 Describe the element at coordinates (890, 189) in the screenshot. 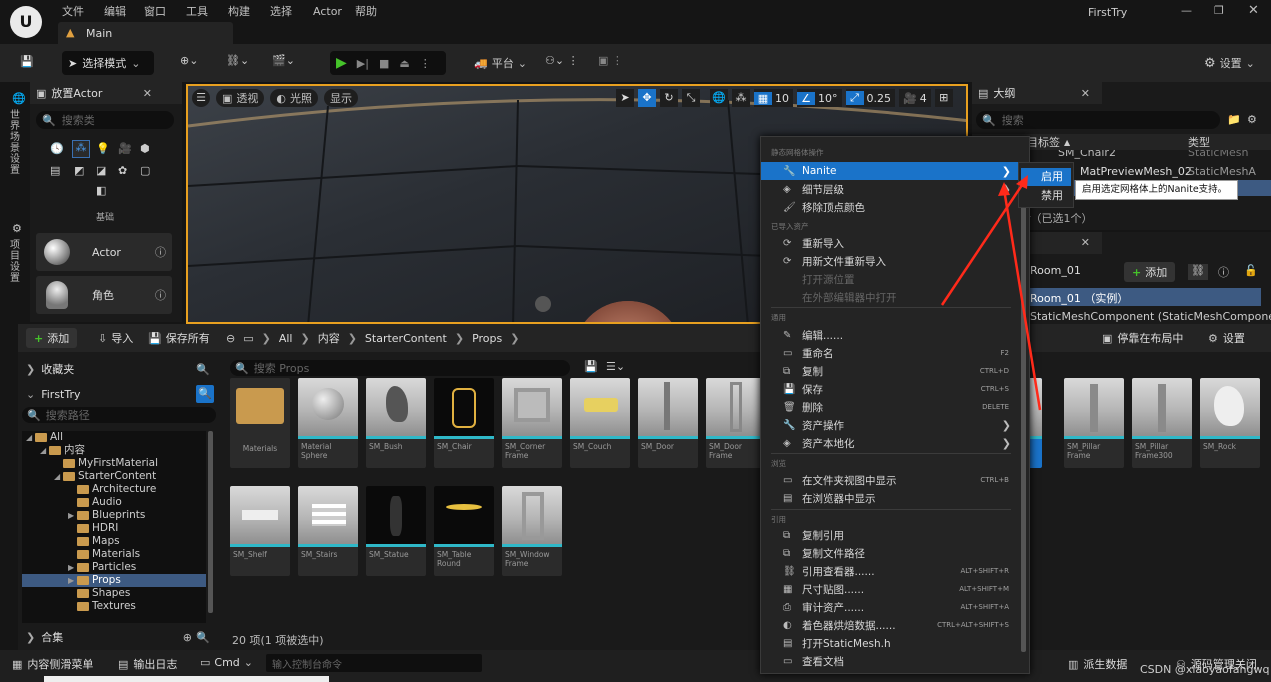

I see `menu-item-lod: ◈ 细节层级 ❯` at that location.